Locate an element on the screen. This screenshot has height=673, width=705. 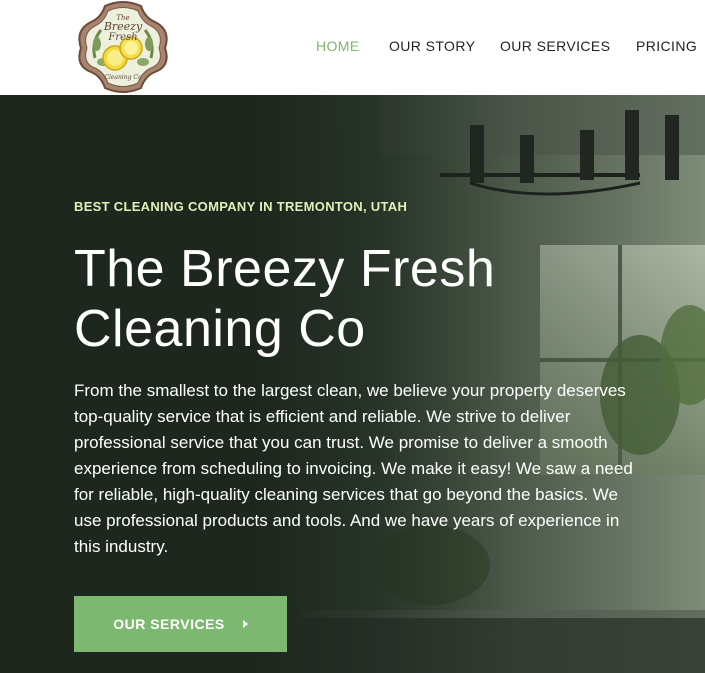
nav-item-pricing: PRICING is located at coordinates (666, 46).